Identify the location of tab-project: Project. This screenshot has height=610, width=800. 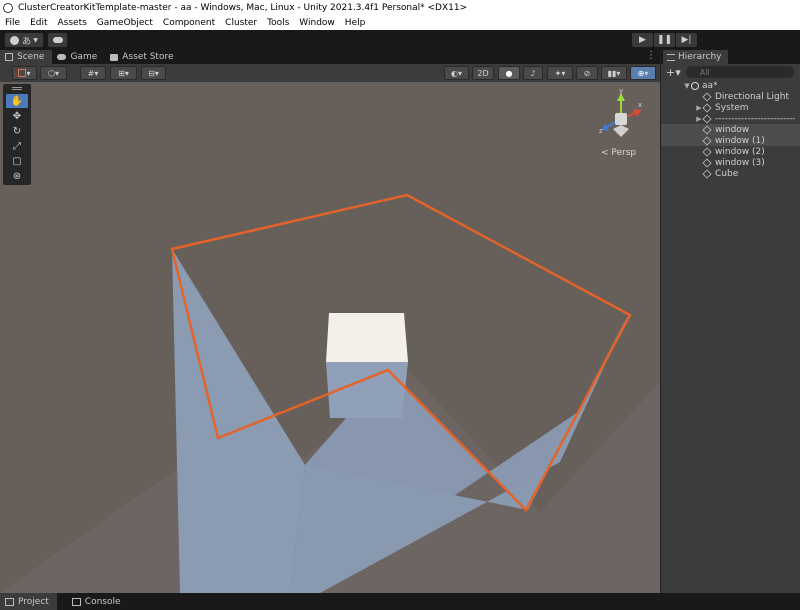
(28, 601).